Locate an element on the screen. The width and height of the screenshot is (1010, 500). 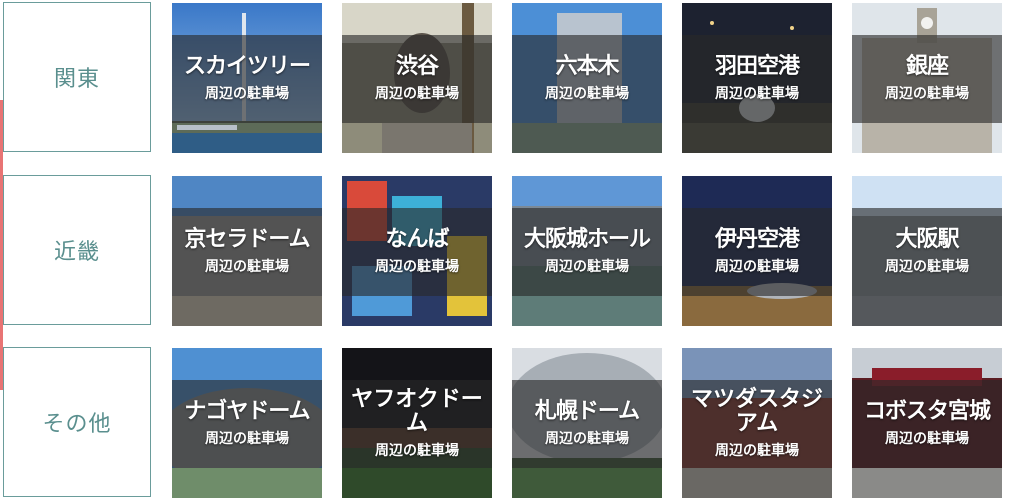
tile-title: 伊丹空港 is located at coordinates (757, 239).